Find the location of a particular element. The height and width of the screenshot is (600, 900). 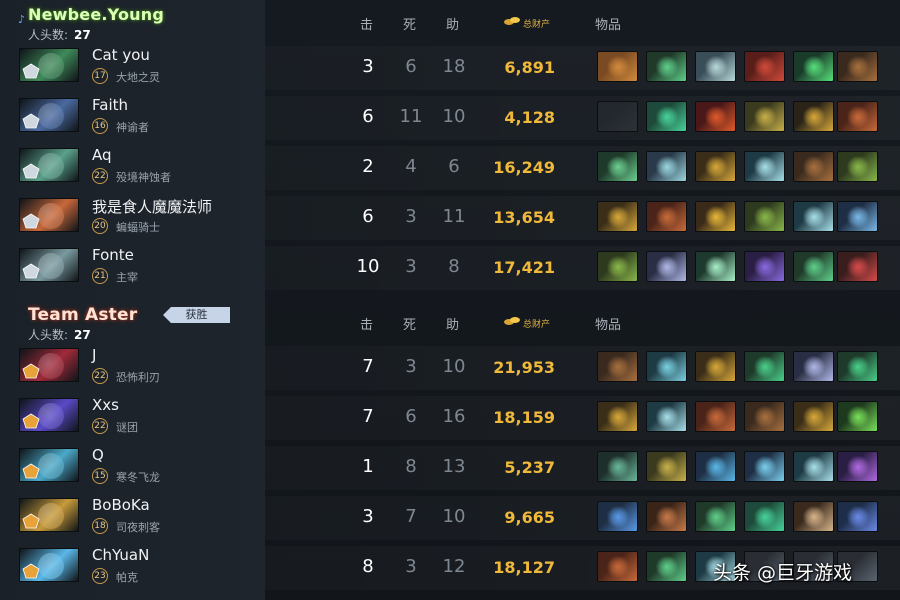

header-kills: 击 is located at coordinates (367, 325).